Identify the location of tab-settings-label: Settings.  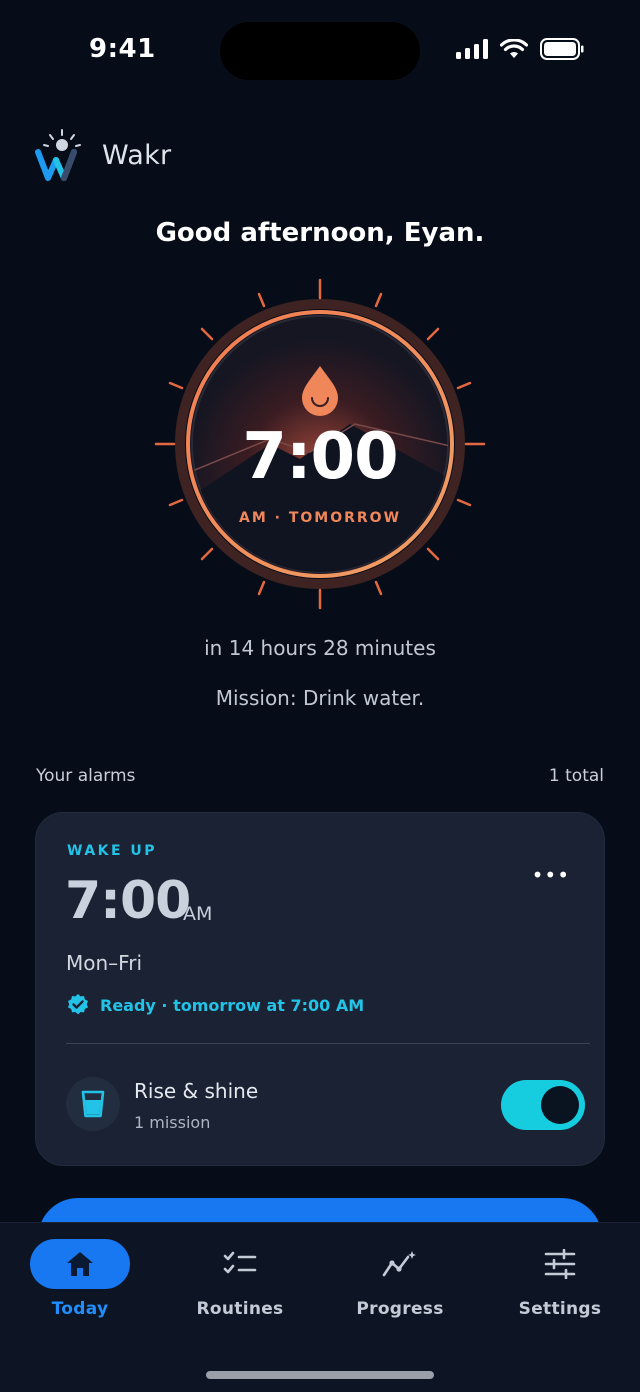
(560, 1309).